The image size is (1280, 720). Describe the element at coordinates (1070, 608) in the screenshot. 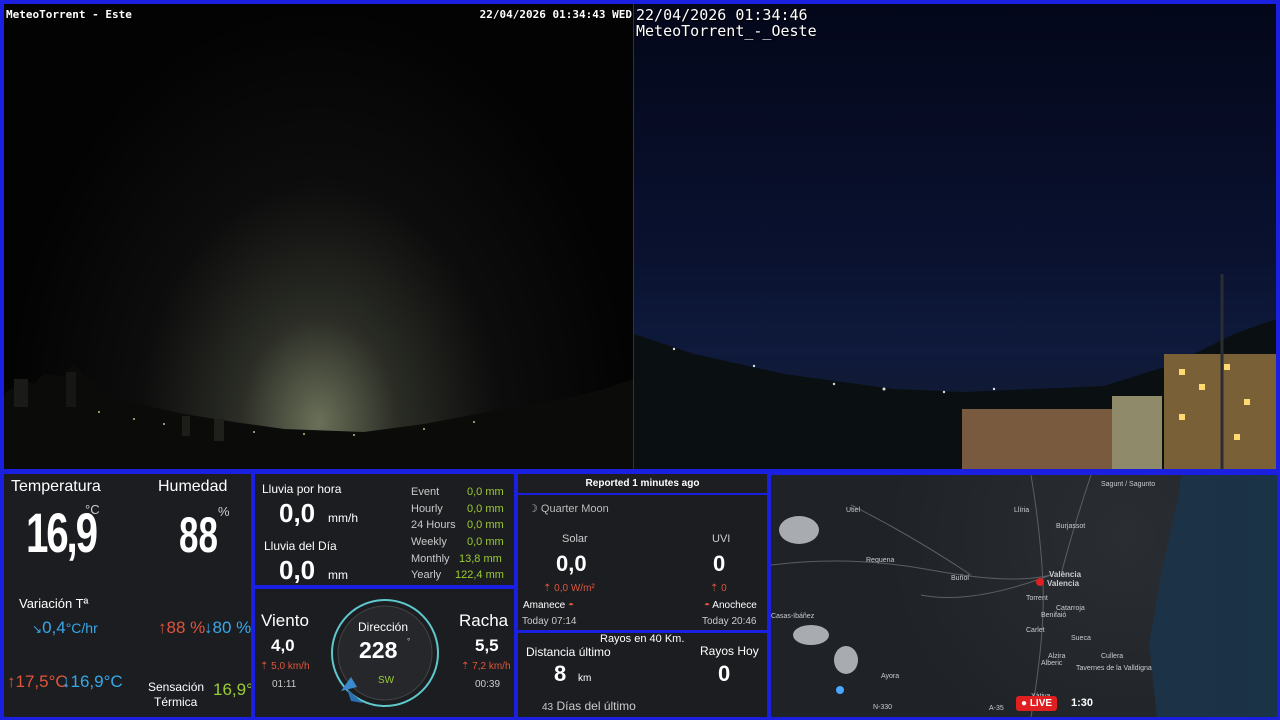

I see `map-place: Catarroja` at that location.